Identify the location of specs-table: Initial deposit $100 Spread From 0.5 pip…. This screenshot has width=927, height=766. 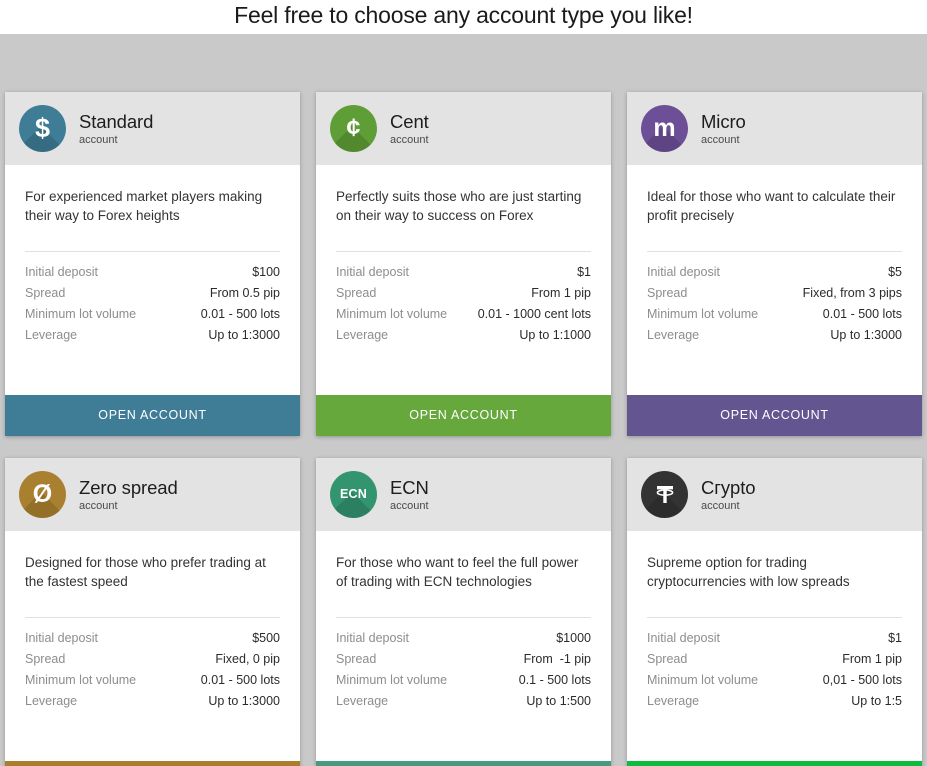
(152, 323).